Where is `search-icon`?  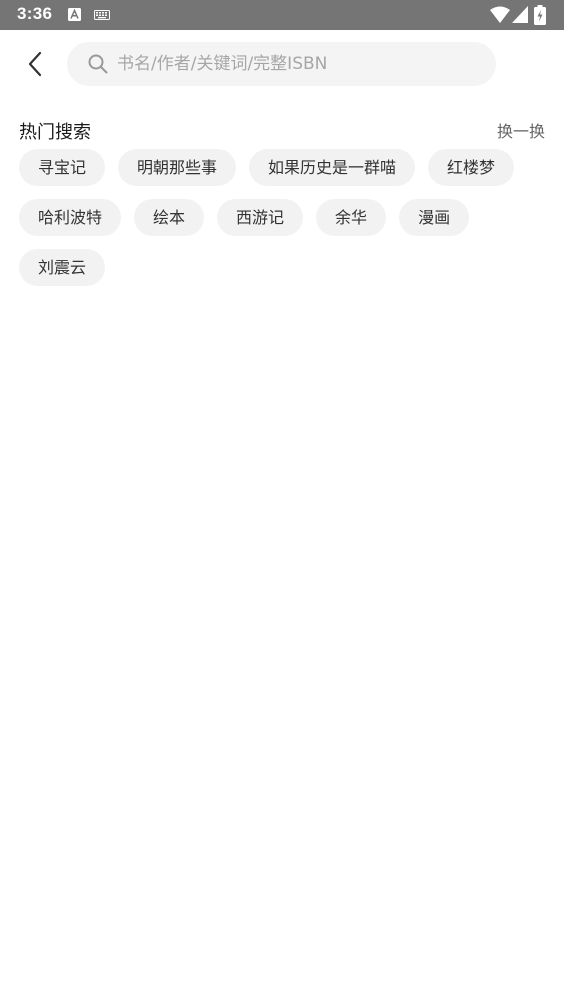
search-icon is located at coordinates (98, 64).